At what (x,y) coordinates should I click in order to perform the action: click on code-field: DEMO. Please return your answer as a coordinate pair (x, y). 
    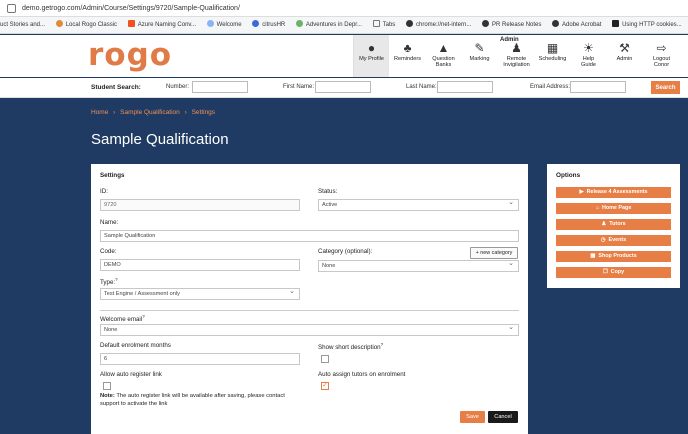
    Looking at the image, I should click on (200, 265).